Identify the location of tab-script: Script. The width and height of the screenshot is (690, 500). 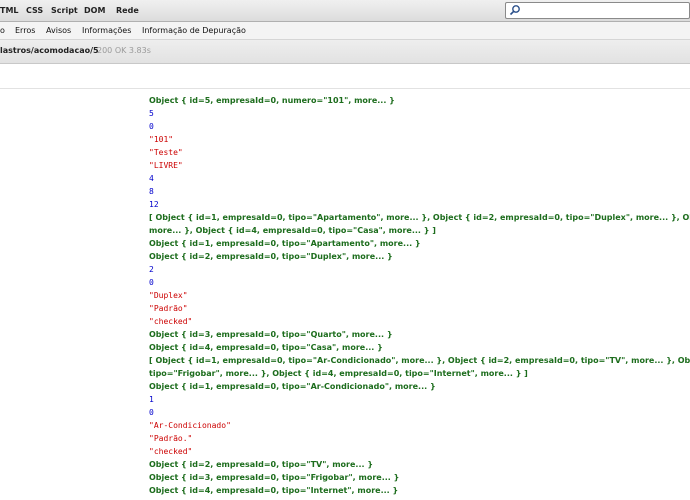
(64, 10).